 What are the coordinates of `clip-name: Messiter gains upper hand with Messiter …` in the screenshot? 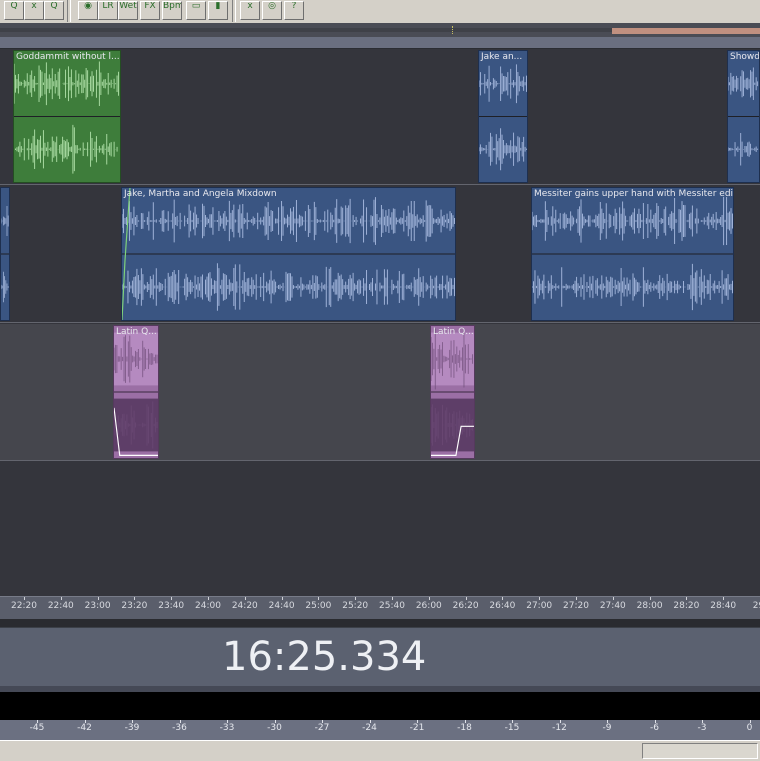 It's located at (634, 194).